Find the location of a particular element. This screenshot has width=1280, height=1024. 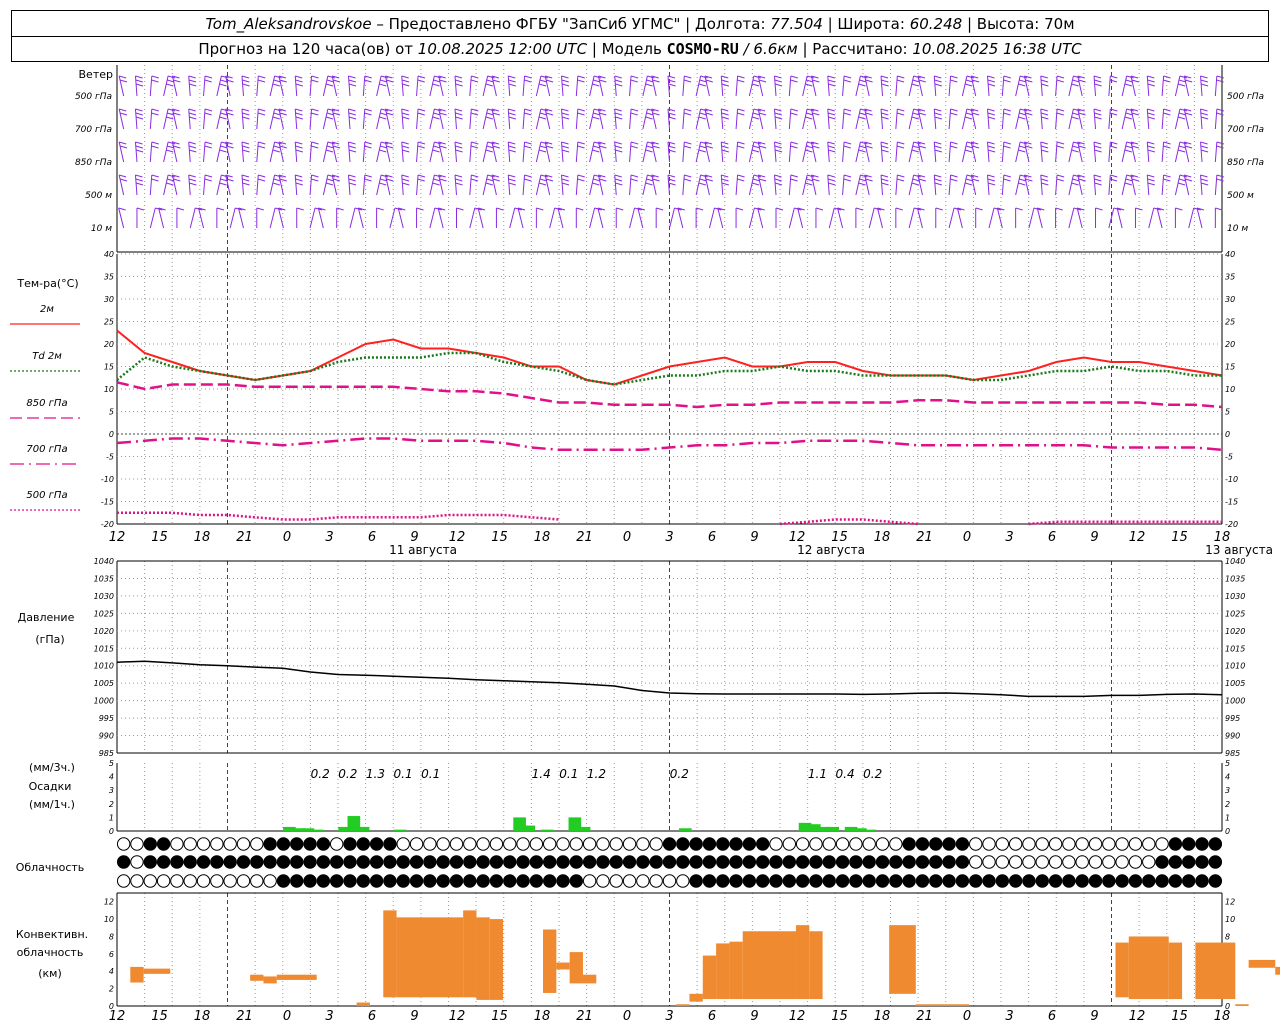

pressure-ytick-right: 1005 is located at coordinates (1235, 683).